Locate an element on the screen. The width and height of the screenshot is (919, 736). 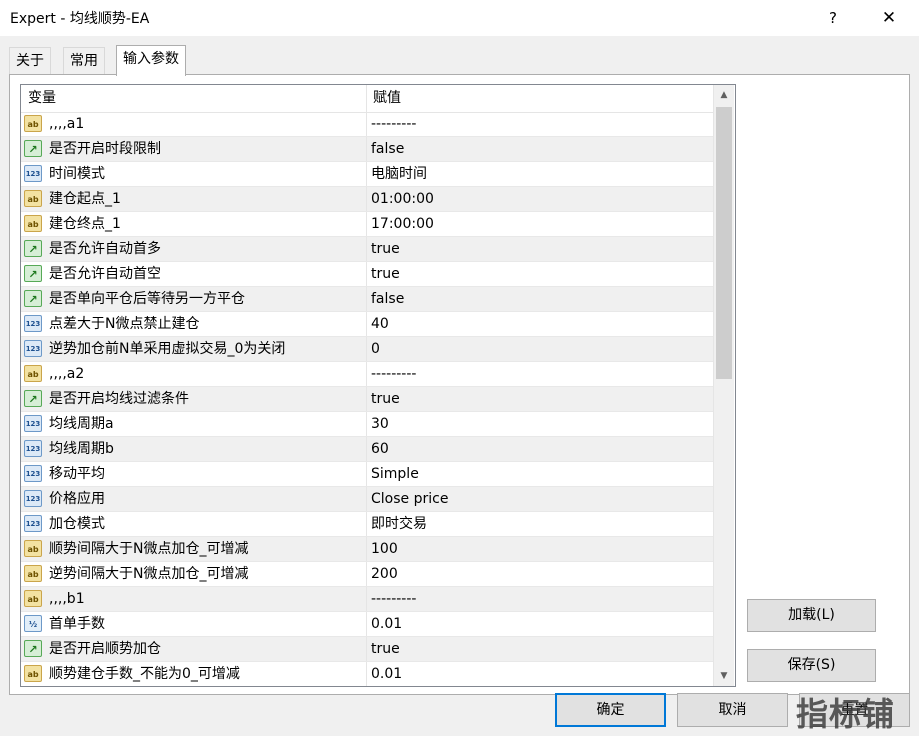
table-row: 123 时间模式 电脑时间 is located at coordinates (367, 174).